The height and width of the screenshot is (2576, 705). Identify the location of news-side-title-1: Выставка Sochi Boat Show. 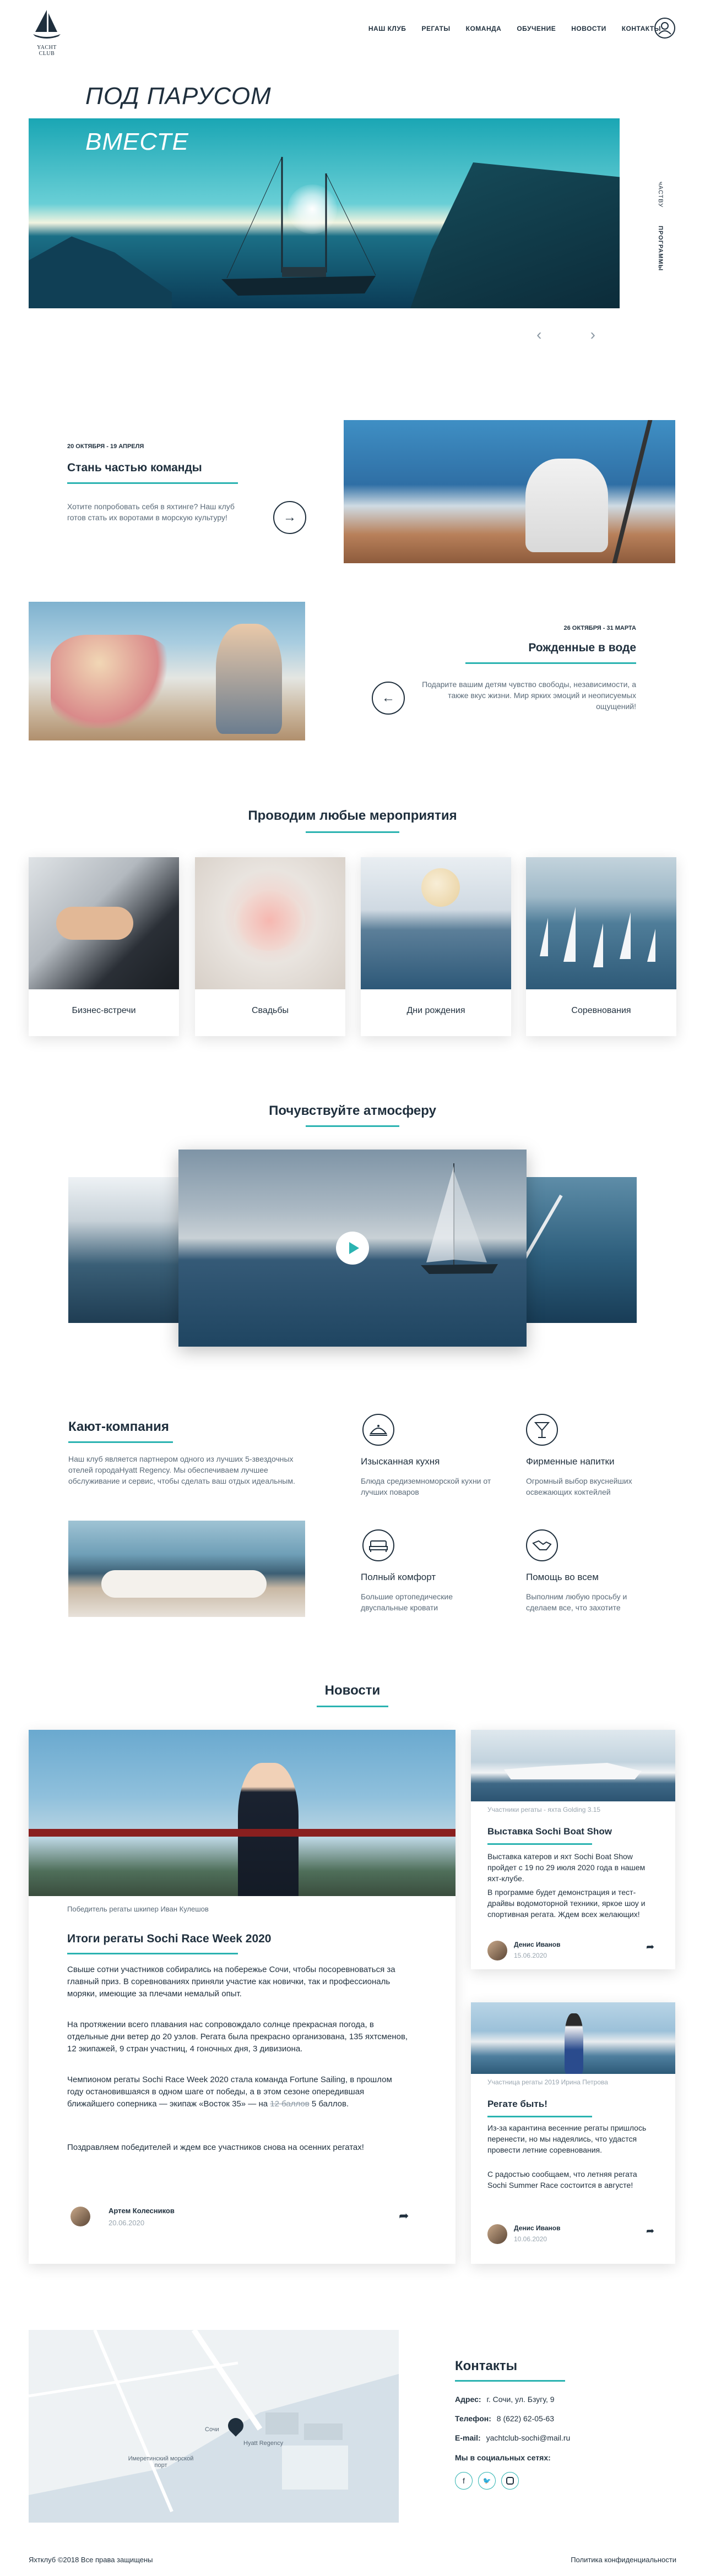
(549, 1831).